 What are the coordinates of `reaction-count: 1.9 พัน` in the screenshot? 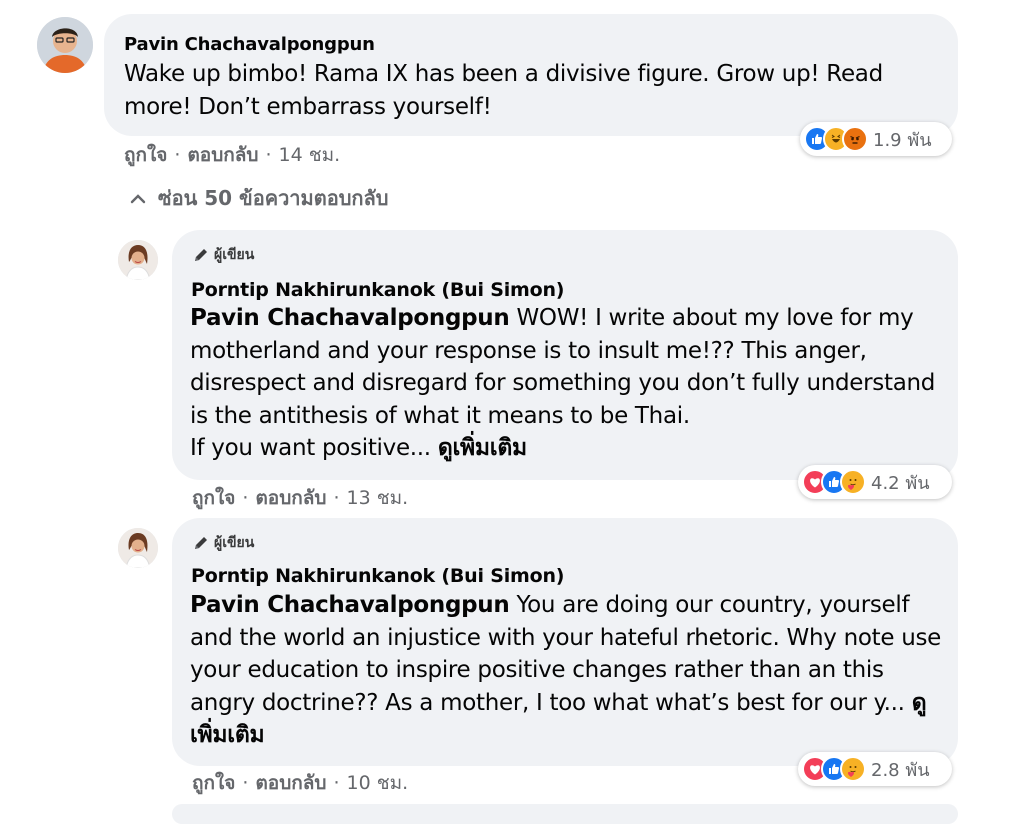 It's located at (902, 140).